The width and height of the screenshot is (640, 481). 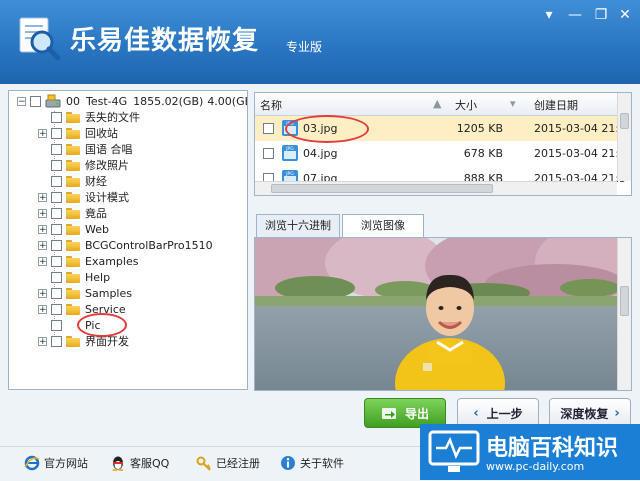 I want to click on file-row: JPG 04.jpg 678 KB 2015-03-04 21:5, so click(x=440, y=153).